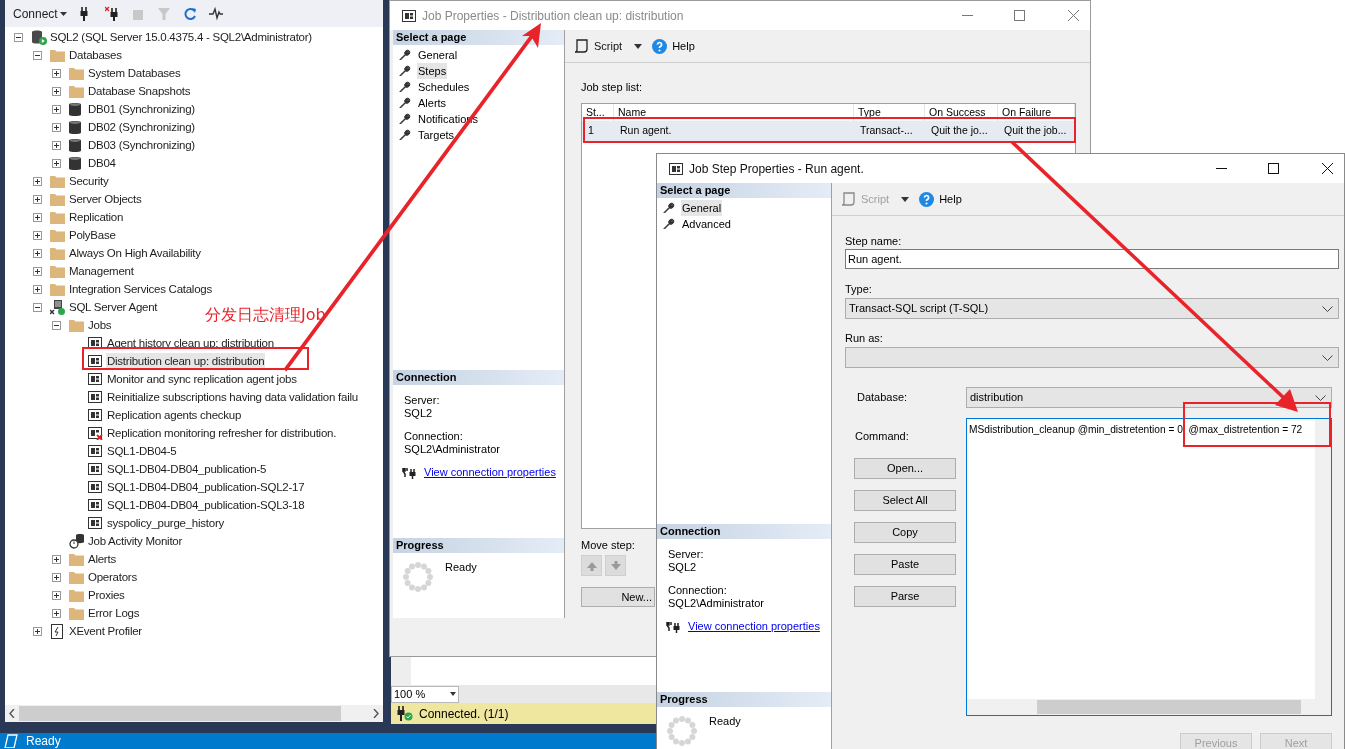 The height and width of the screenshot is (749, 1345). I want to click on page-item: Steps, so click(432, 71).